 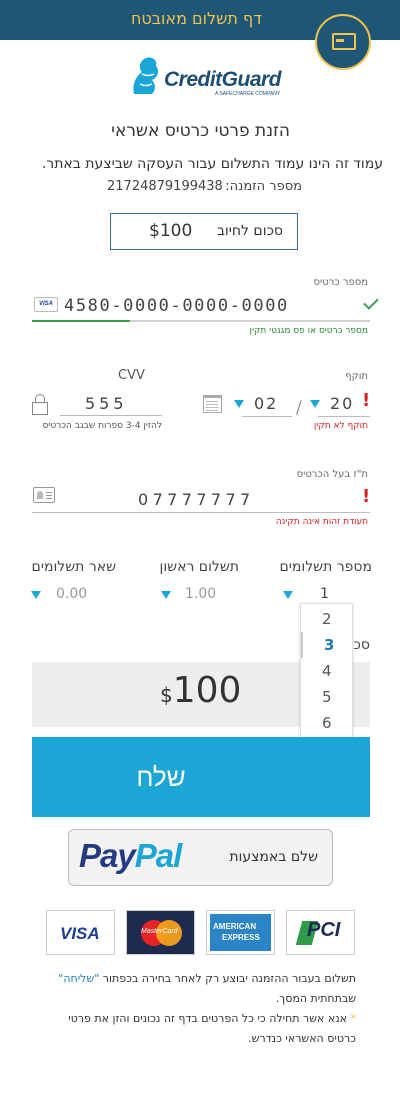 I want to click on footer-line-2: שבתחתית המסך., so click(x=315, y=998).